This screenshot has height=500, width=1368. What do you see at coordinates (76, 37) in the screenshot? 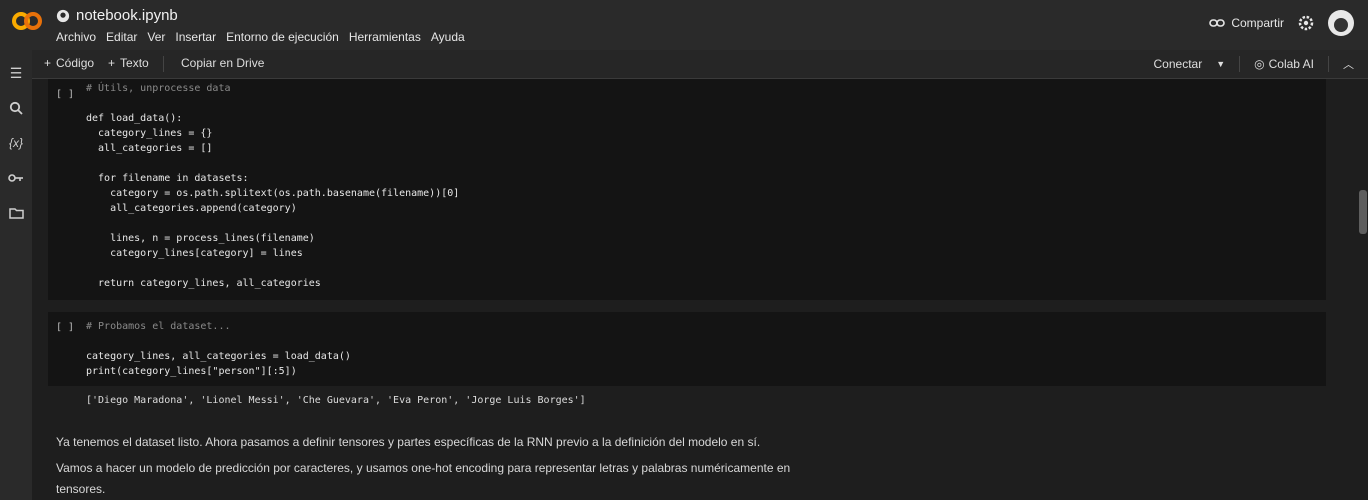
I see `menu-archivo: Archivo` at bounding box center [76, 37].